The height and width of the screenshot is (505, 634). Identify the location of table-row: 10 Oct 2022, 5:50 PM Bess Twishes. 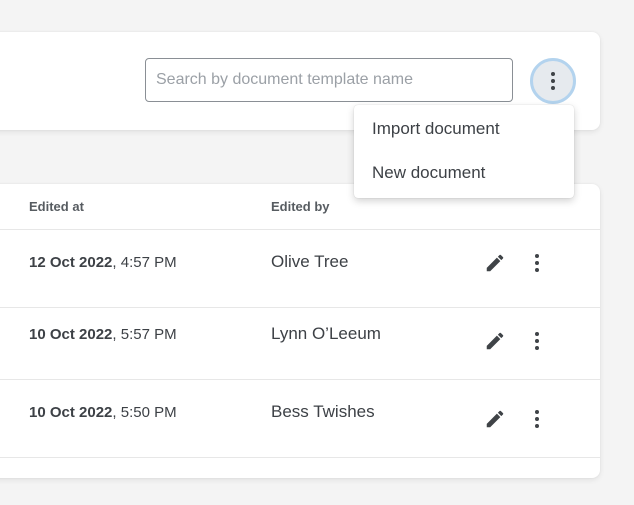
(300, 419).